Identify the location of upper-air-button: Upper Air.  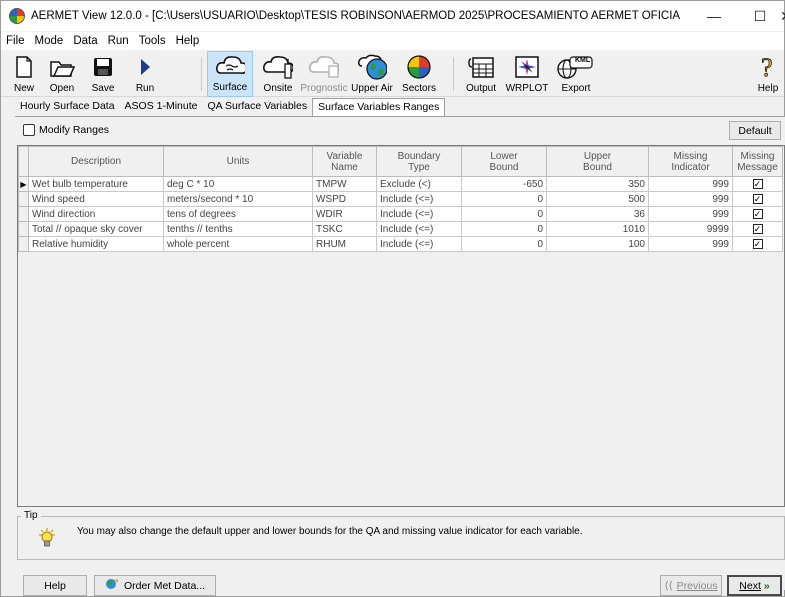
(372, 74).